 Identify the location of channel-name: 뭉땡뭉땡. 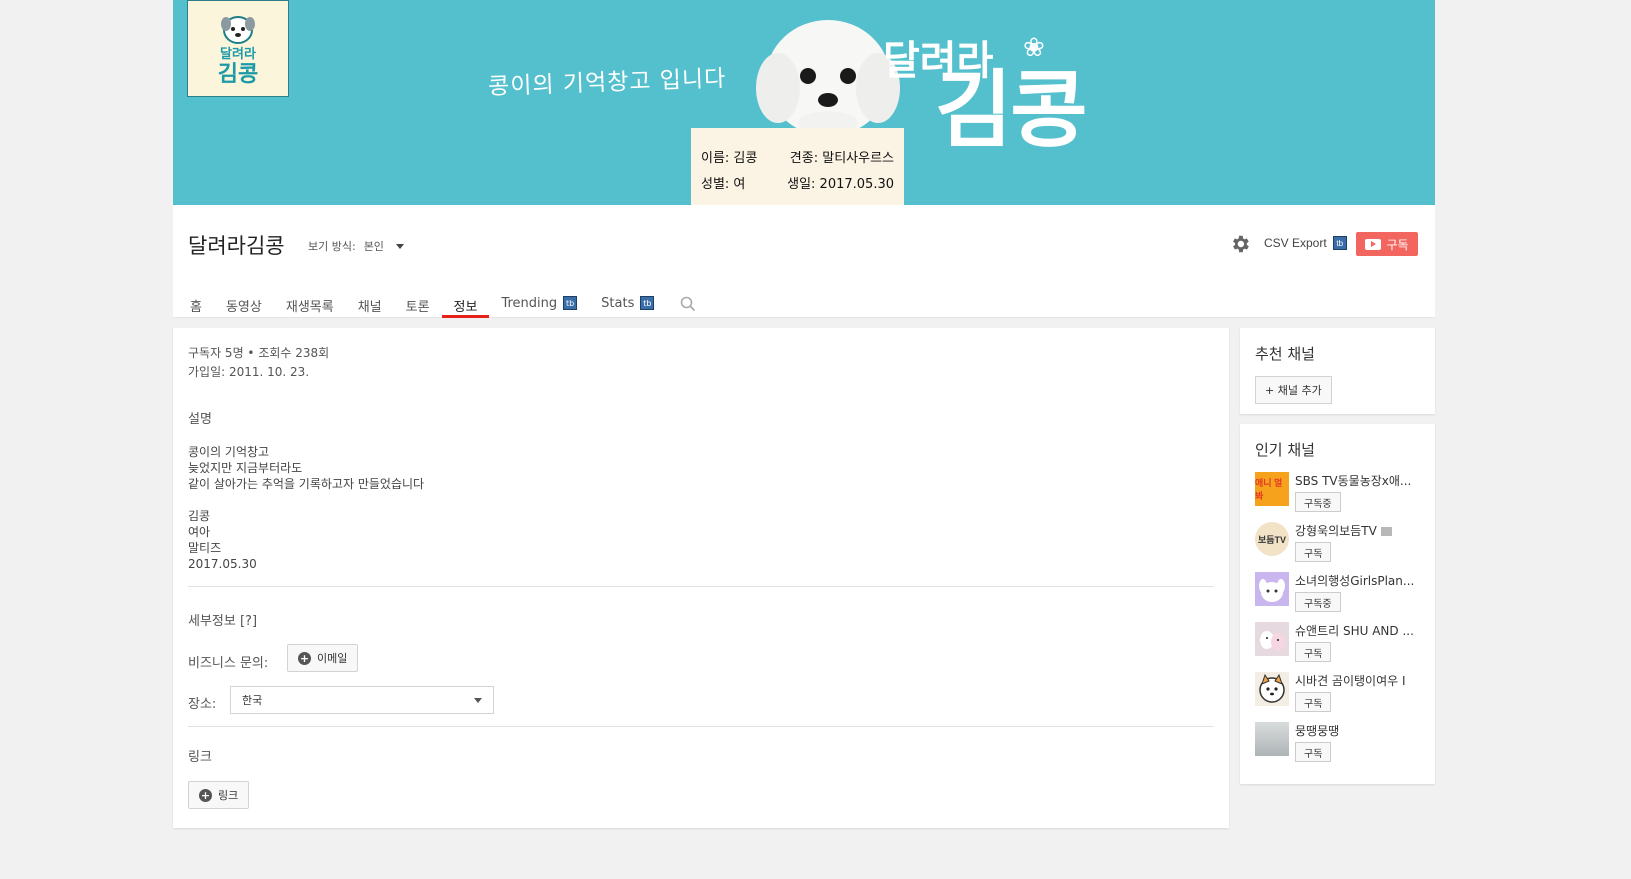
(1317, 730).